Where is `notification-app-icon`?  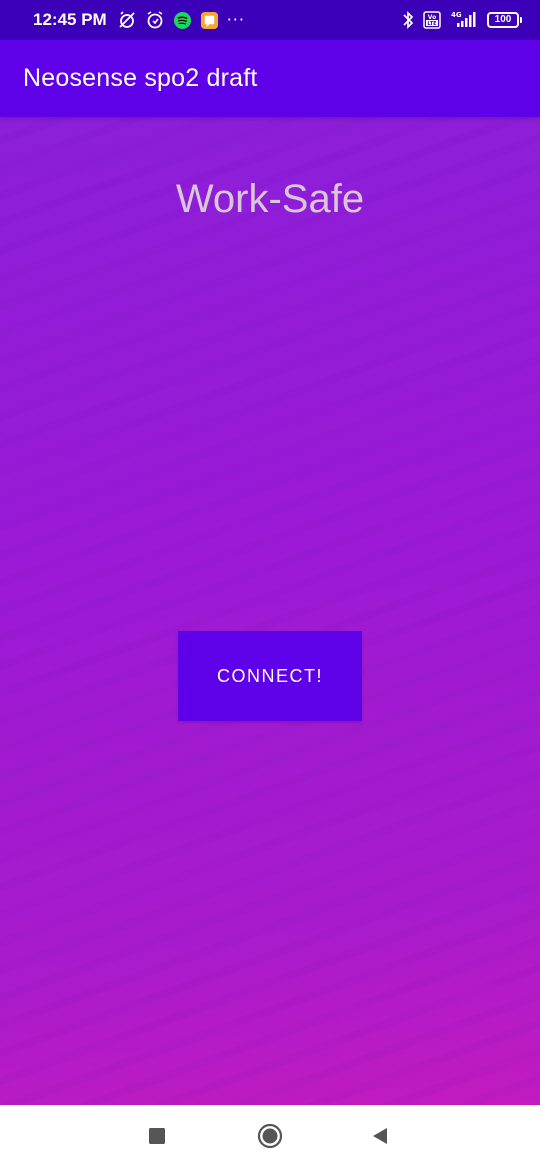
notification-app-icon is located at coordinates (209, 20).